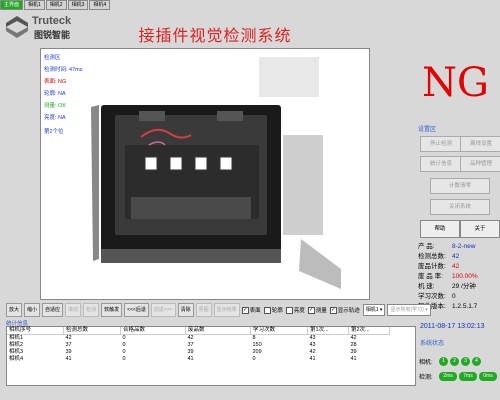 This screenshot has width=500, height=400. I want to click on table-cell: 8, so click(254, 338).